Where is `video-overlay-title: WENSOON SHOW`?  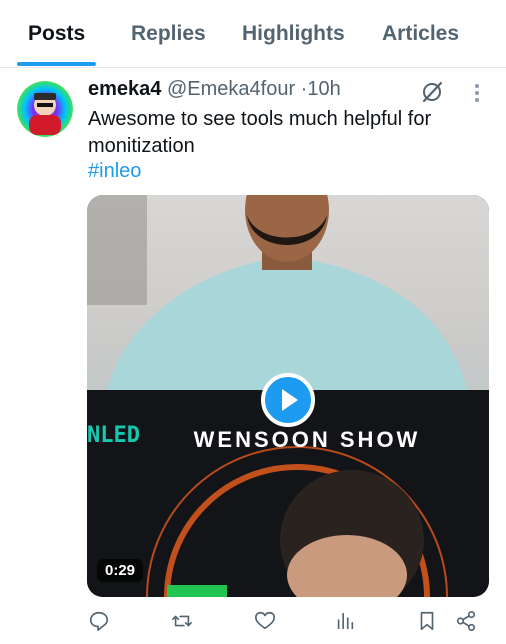 video-overlay-title: WENSOON SHOW is located at coordinates (307, 439).